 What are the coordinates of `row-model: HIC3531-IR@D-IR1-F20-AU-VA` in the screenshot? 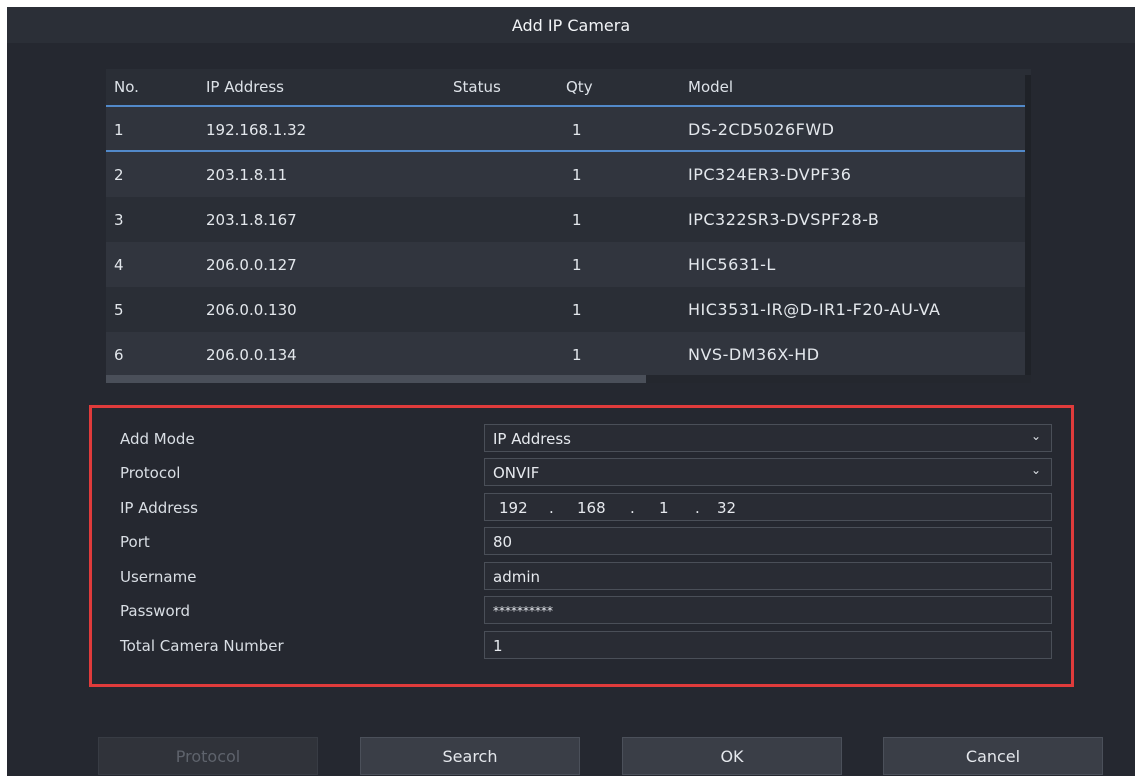 It's located at (814, 309).